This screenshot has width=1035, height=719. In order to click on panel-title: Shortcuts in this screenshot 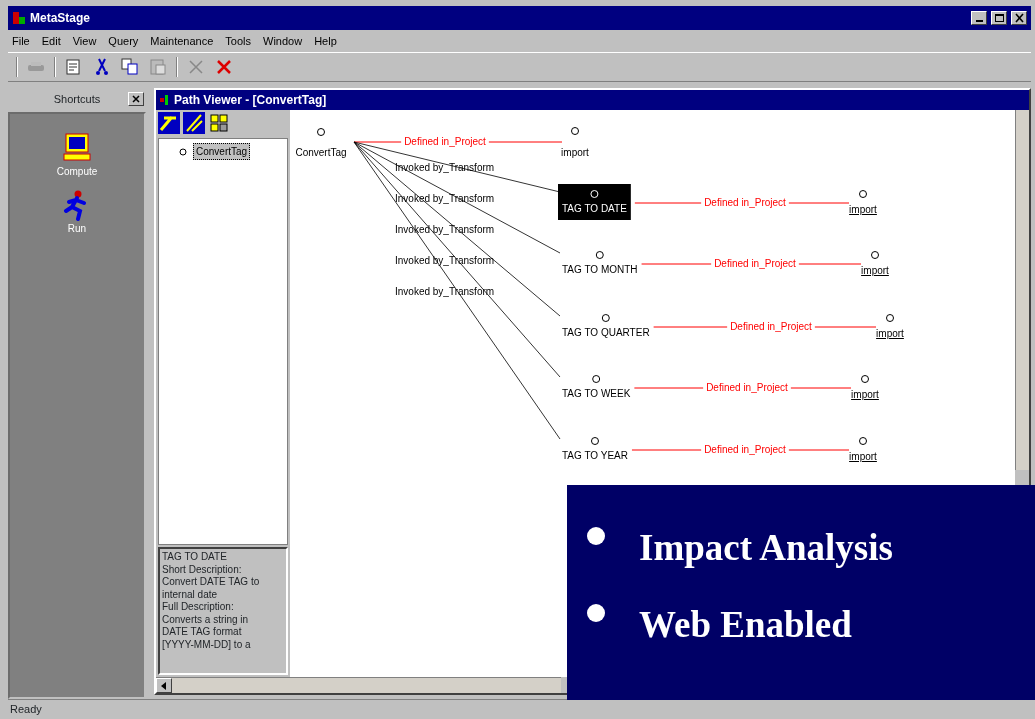, I will do `click(77, 99)`.